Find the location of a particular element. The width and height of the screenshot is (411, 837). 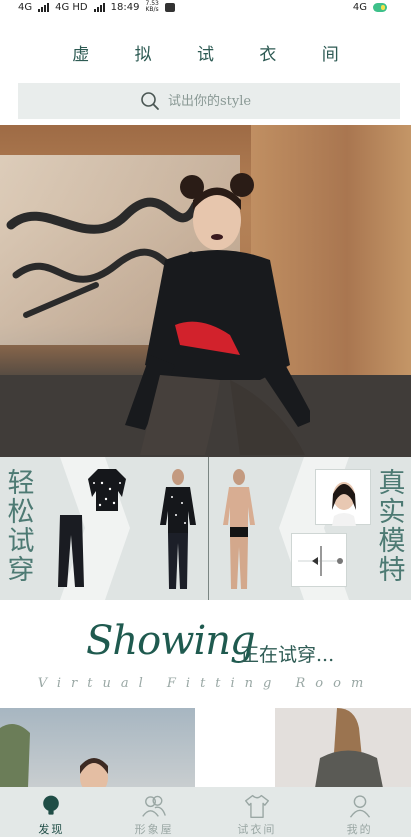

face-photo-card is located at coordinates (343, 497).